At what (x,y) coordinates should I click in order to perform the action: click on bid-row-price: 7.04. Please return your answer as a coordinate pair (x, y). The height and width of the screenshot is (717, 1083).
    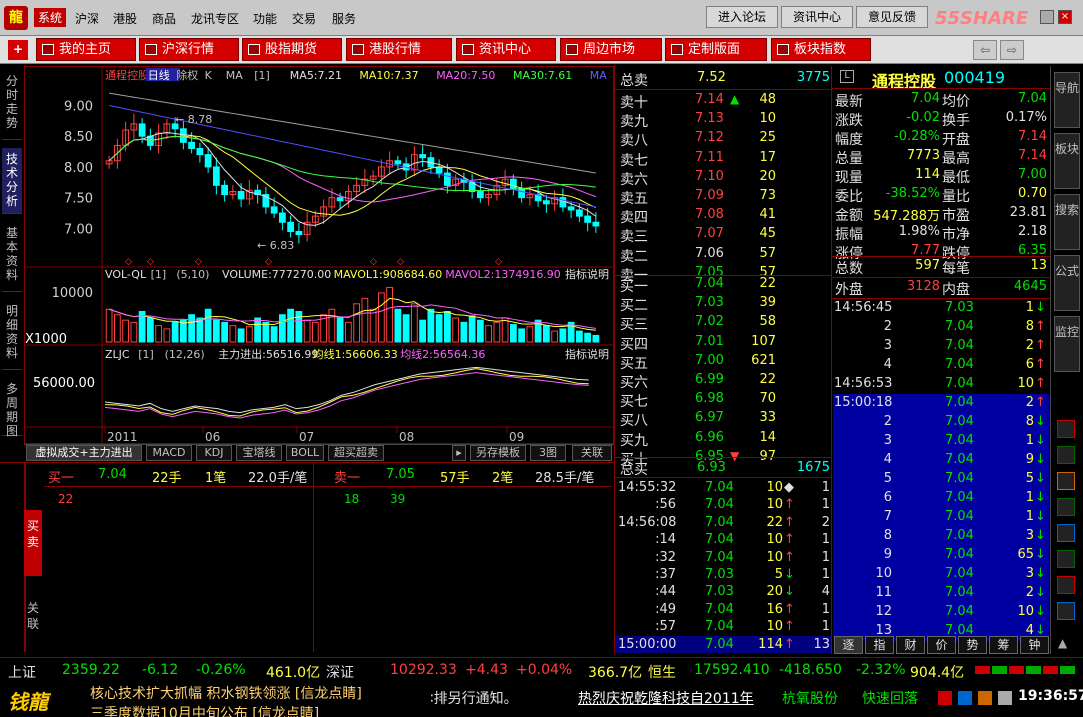
    Looking at the image, I should click on (709, 283).